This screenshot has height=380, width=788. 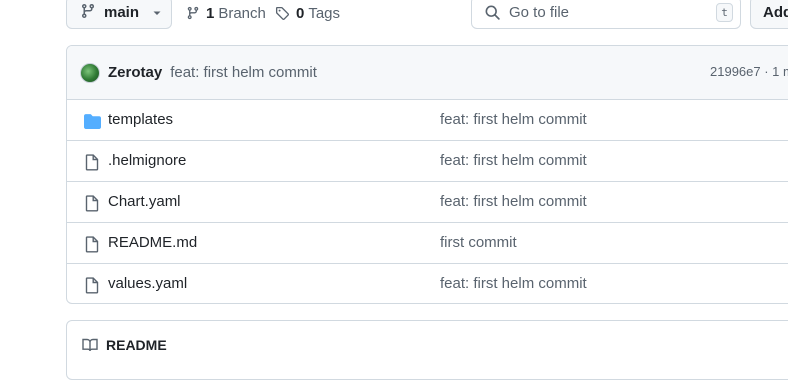 I want to click on file-name: Chart.yaml, so click(x=144, y=201).